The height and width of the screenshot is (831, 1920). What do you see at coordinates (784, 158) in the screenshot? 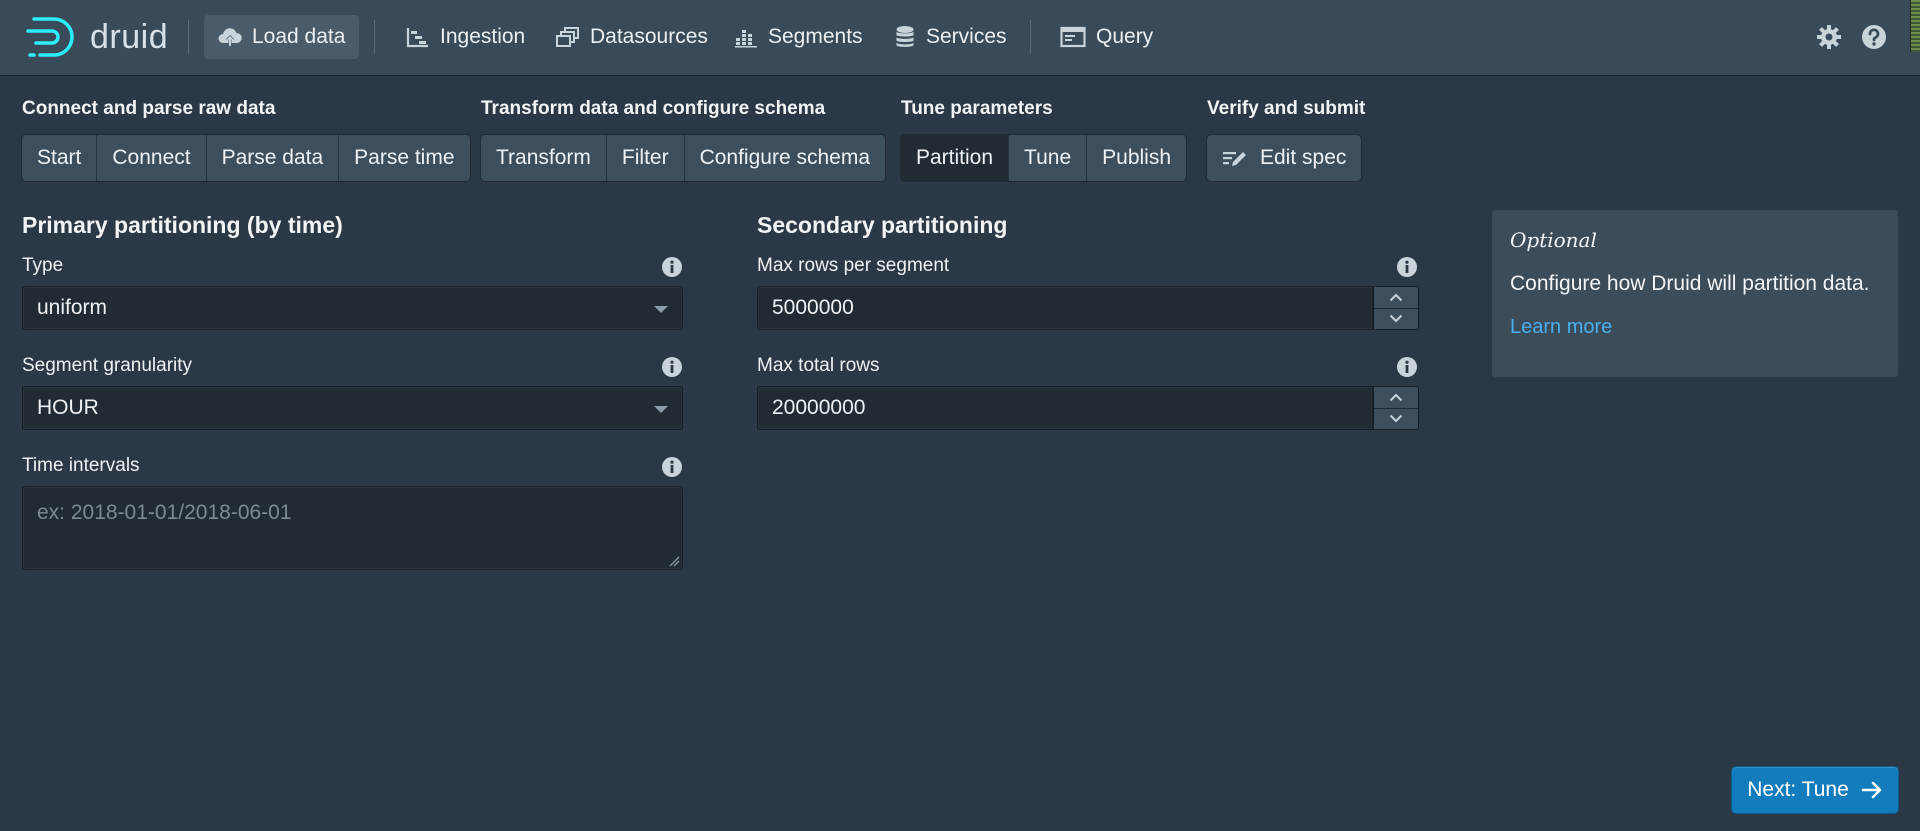
I see `step-configure-schema-button: Configure schema` at bounding box center [784, 158].